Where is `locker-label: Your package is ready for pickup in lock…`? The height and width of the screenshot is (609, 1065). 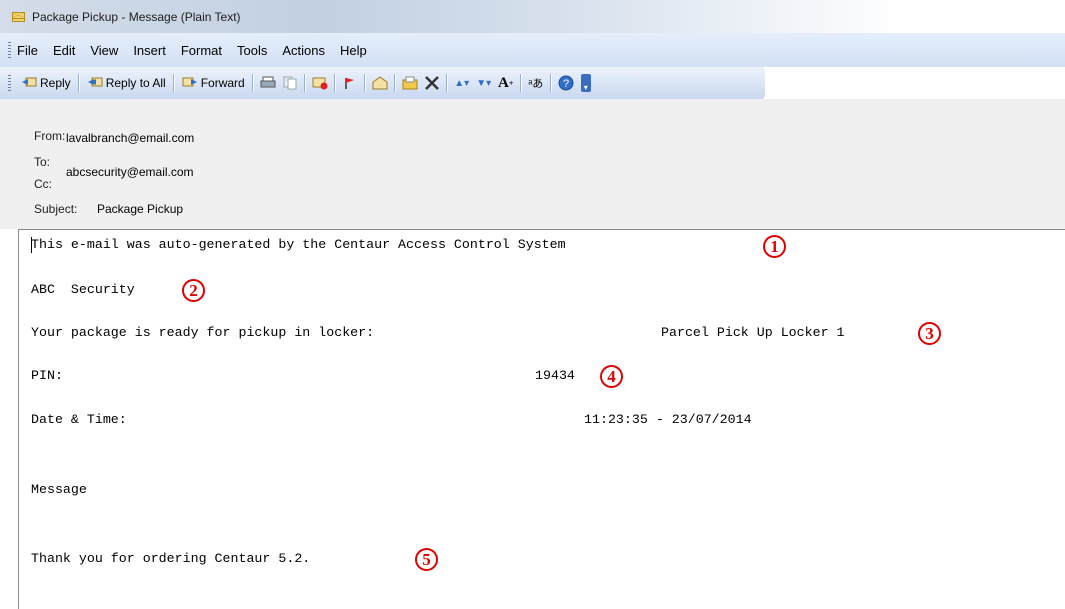
locker-label: Your package is ready for pickup in lock… is located at coordinates (203, 332).